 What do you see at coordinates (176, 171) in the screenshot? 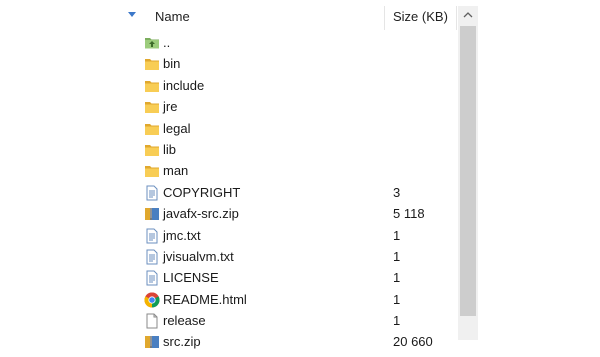
I see `item-name: man` at bounding box center [176, 171].